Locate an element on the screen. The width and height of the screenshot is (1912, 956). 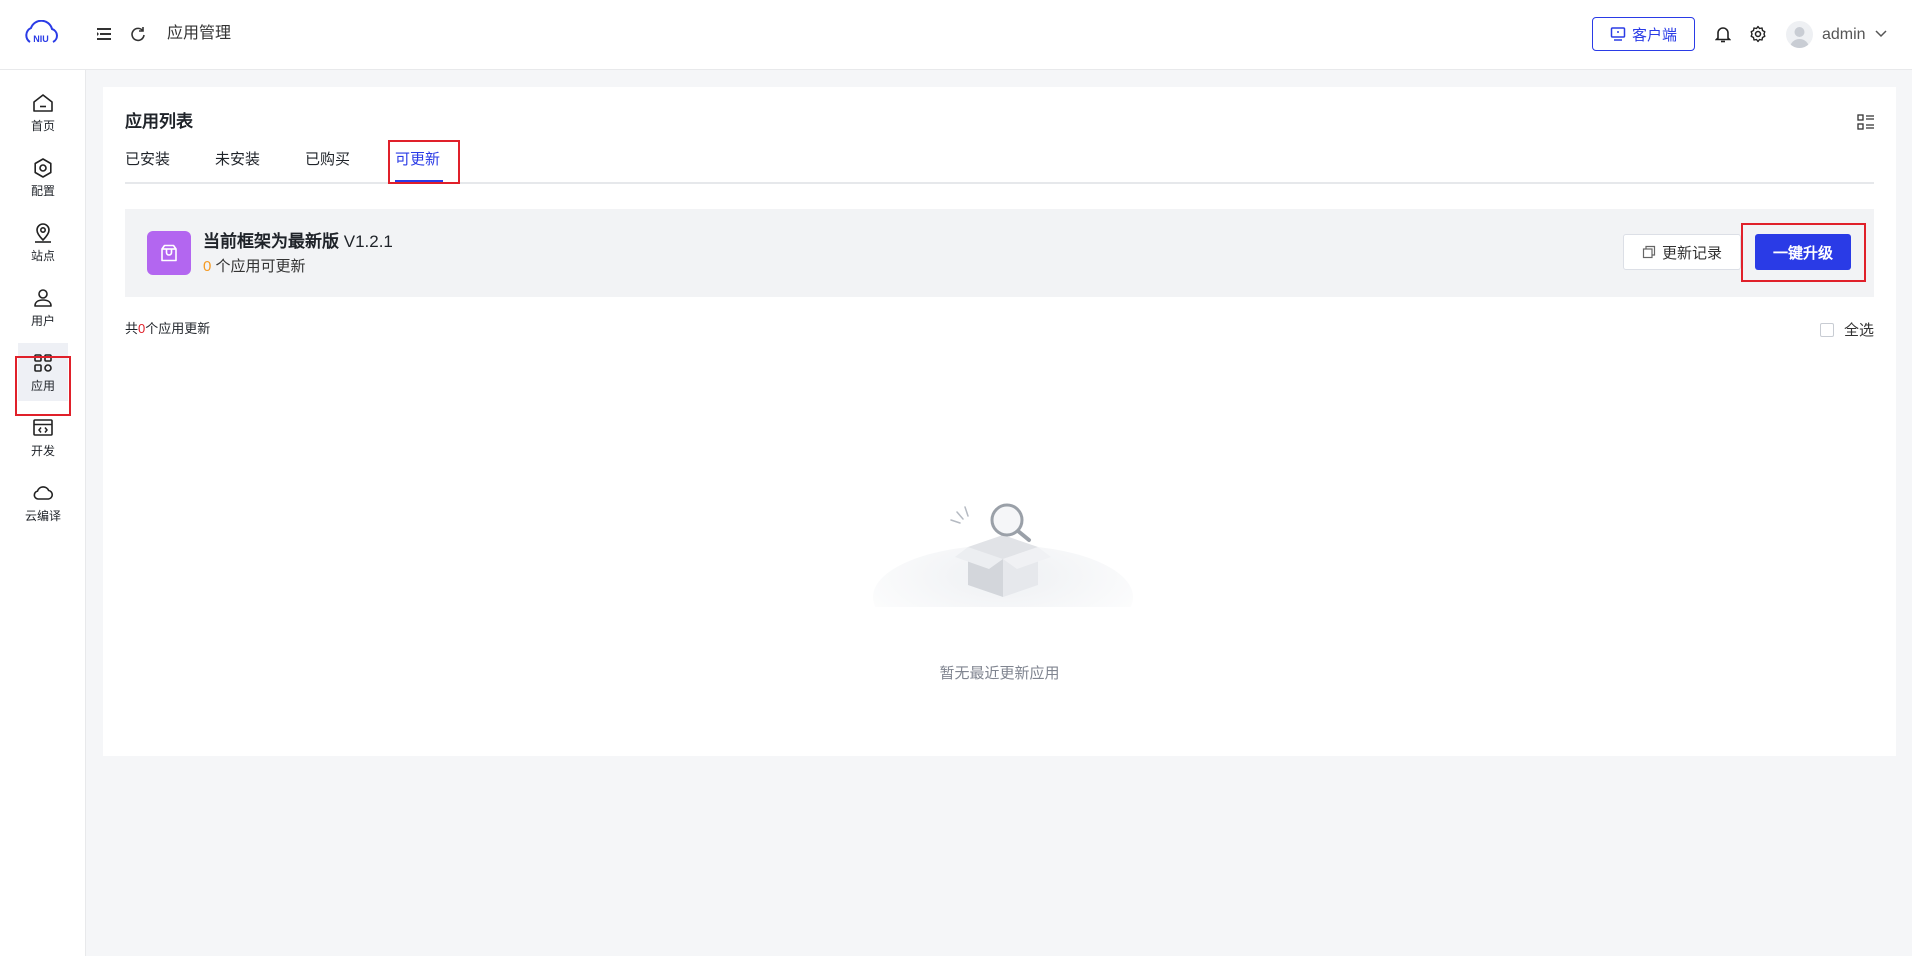
app-package-icon is located at coordinates (169, 253).